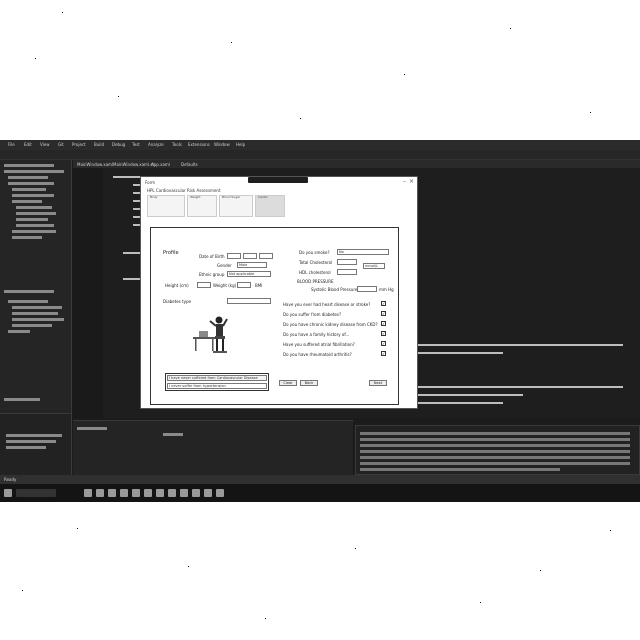  Describe the element at coordinates (177, 301) in the screenshot. I see `diabetes-label: Diabetes type` at that location.